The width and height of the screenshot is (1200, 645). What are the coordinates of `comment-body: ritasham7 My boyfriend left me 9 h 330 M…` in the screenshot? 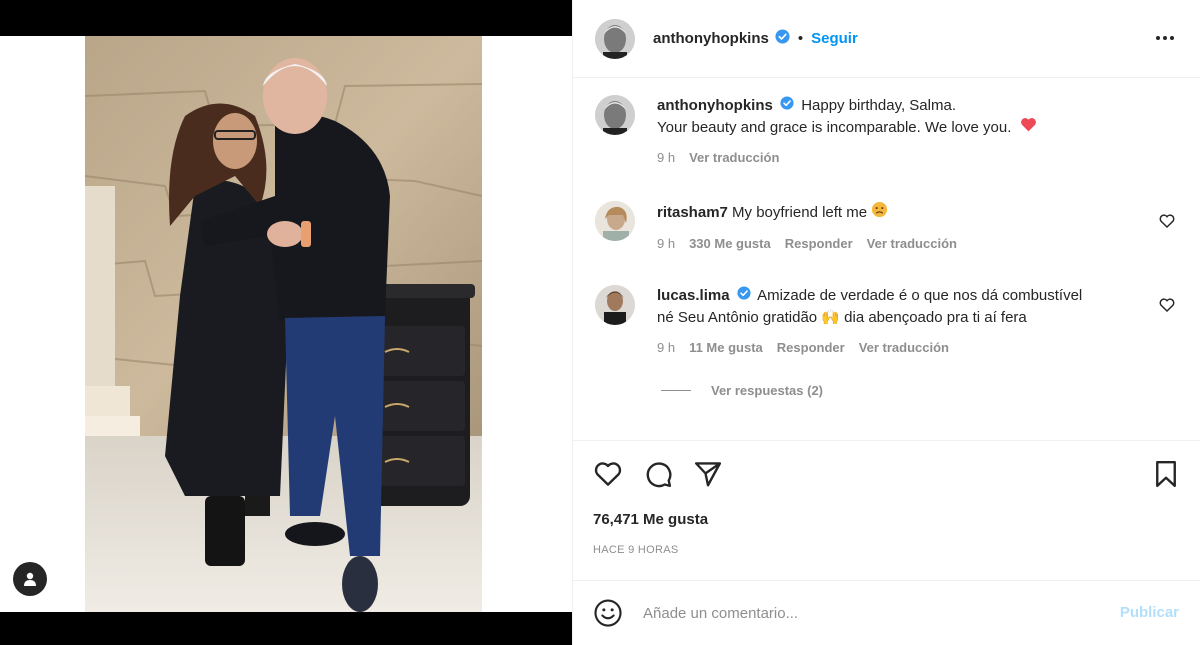 It's located at (907, 228).